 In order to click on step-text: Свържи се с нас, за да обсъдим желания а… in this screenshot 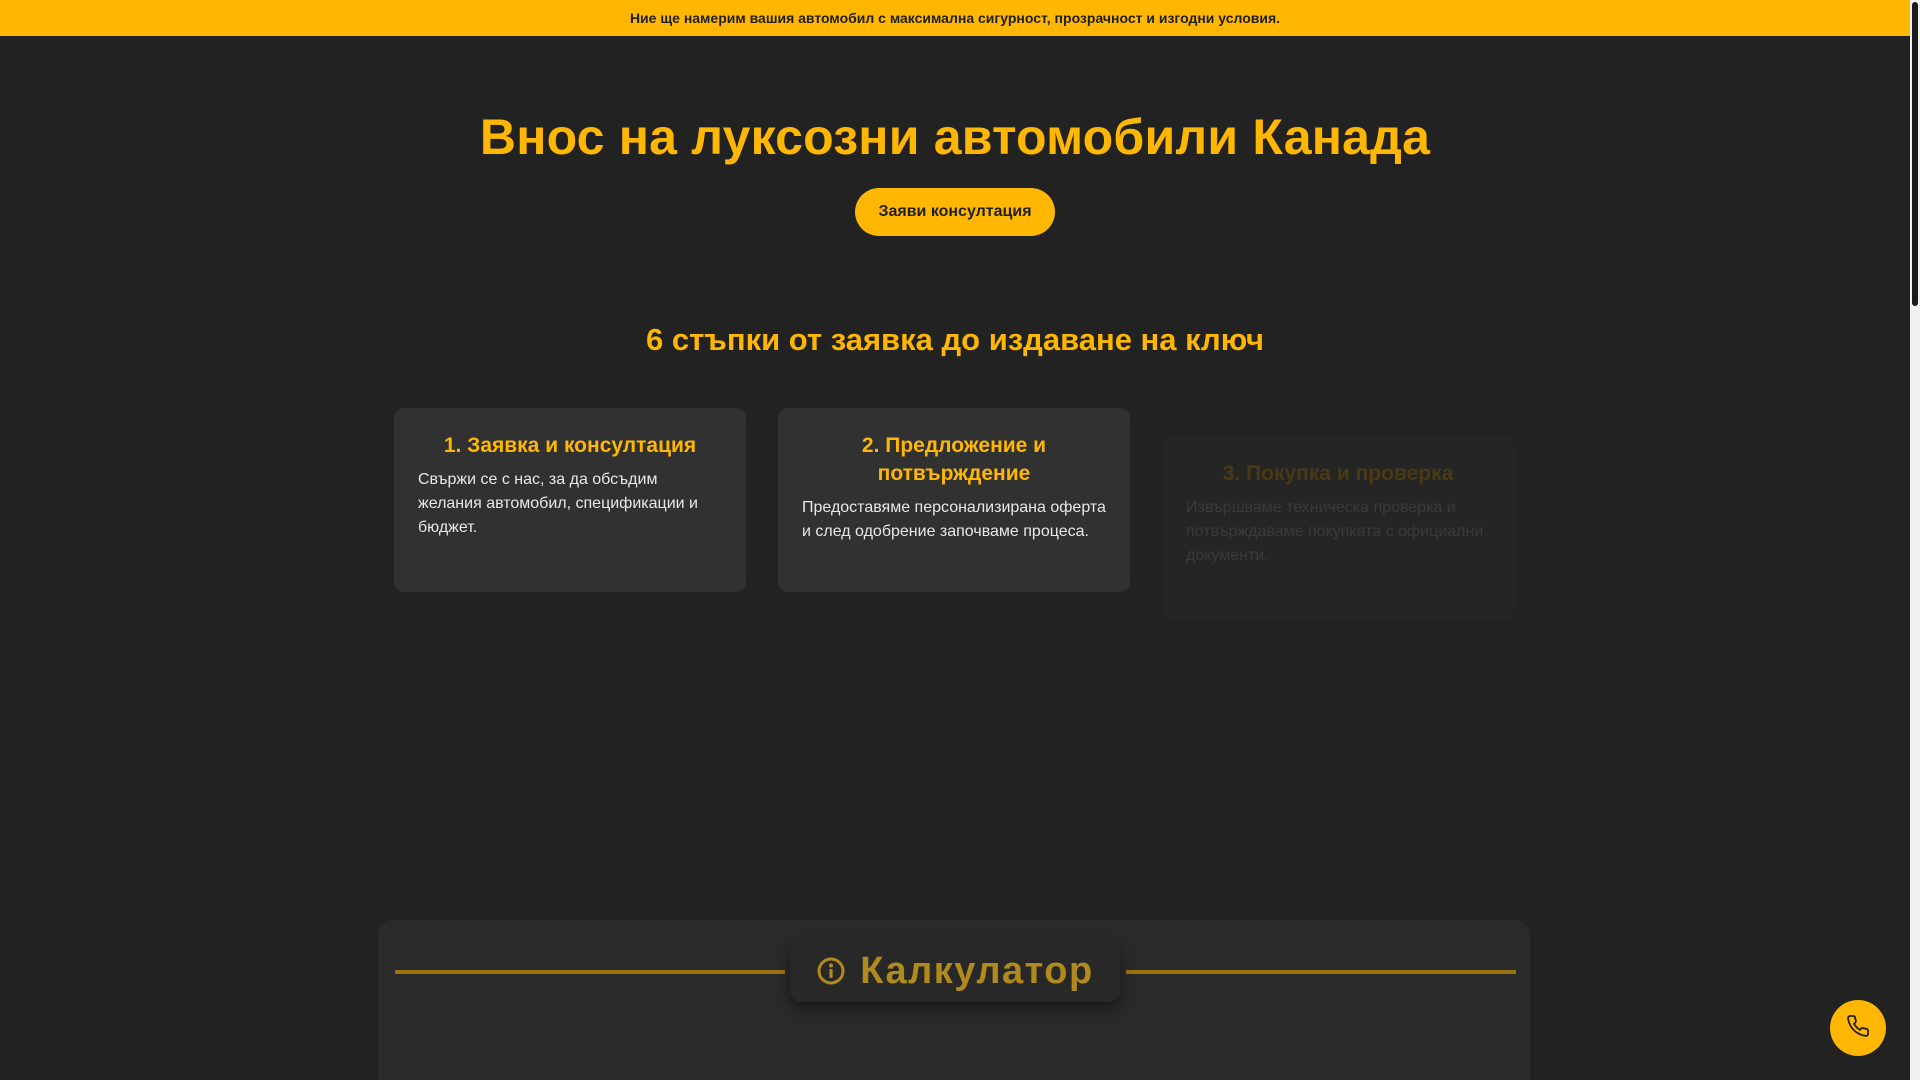, I will do `click(558, 503)`.